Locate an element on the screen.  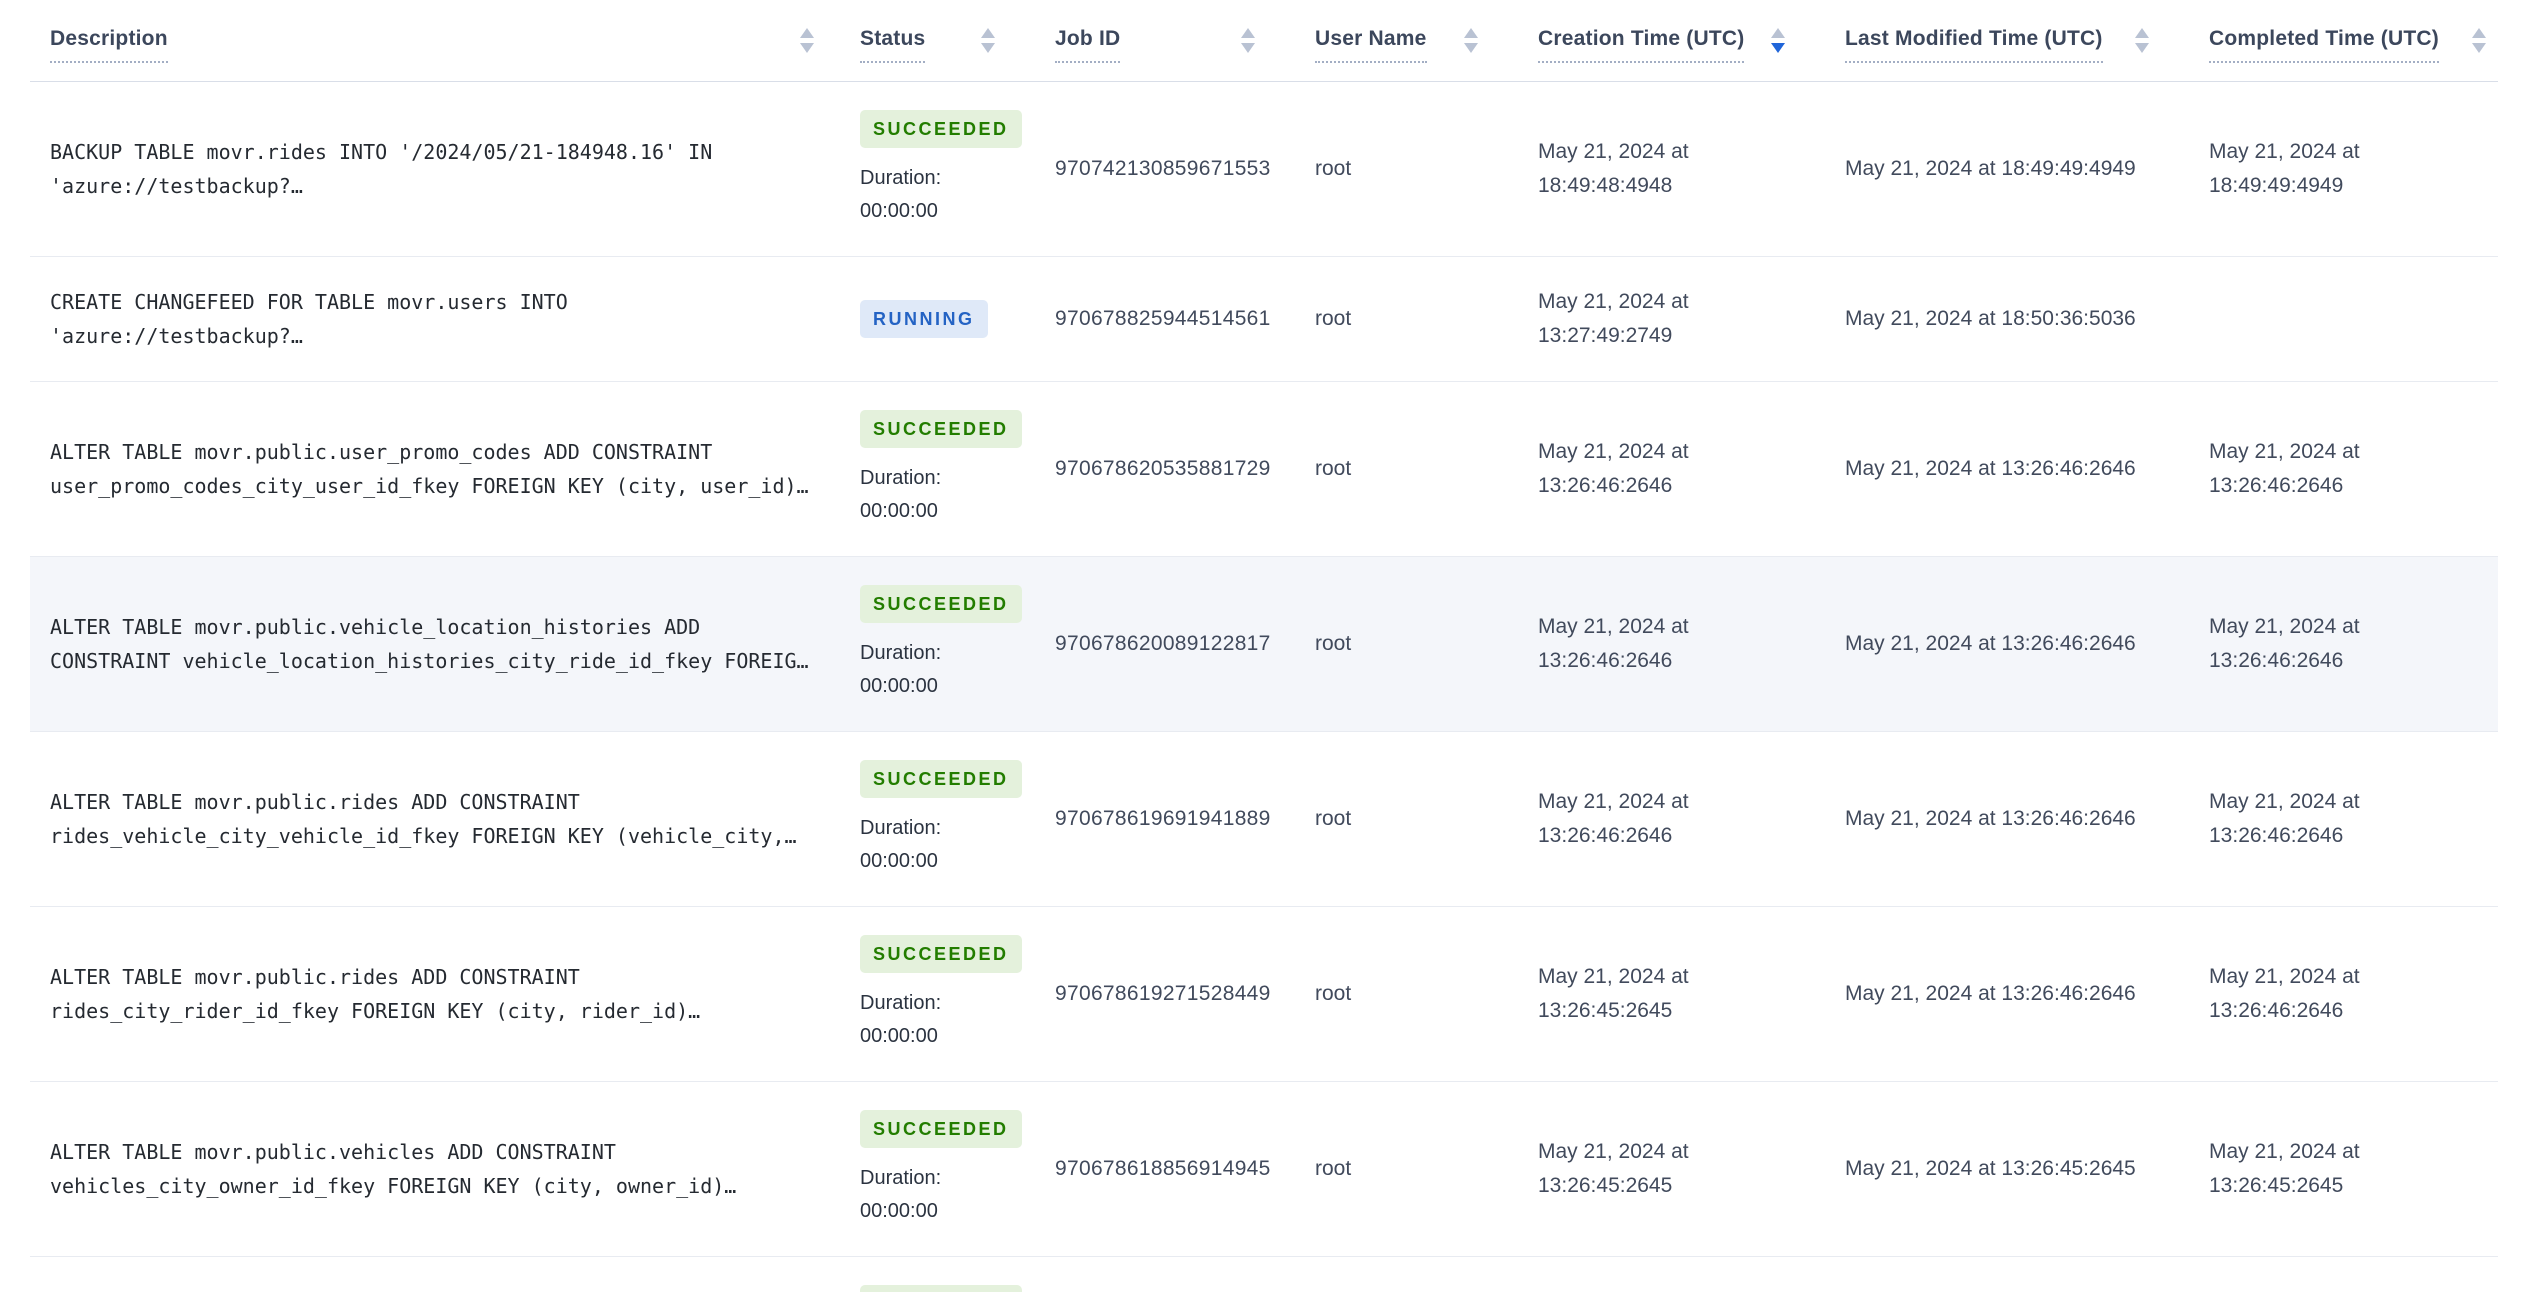
column-label: Completed Time (UTC) is located at coordinates (2324, 44).